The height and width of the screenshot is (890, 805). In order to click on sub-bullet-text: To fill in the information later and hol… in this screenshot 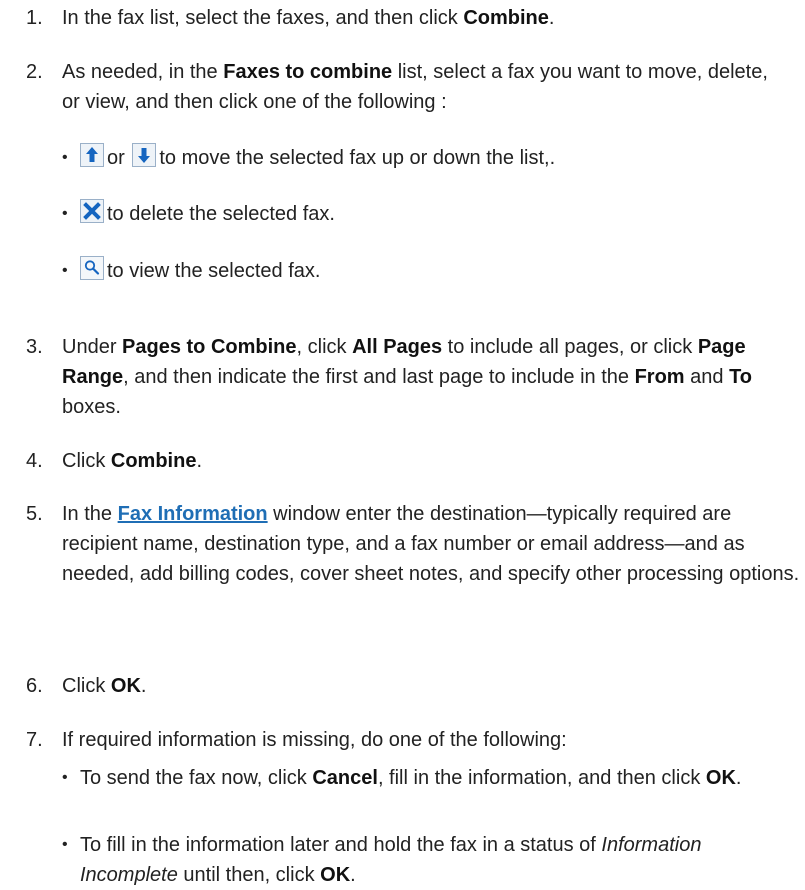, I will do `click(391, 860)`.